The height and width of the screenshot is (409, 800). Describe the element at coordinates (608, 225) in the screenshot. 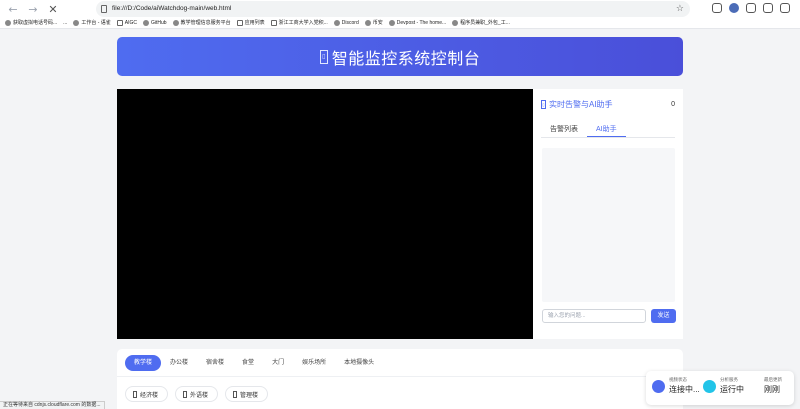

I see `chat-messages` at that location.